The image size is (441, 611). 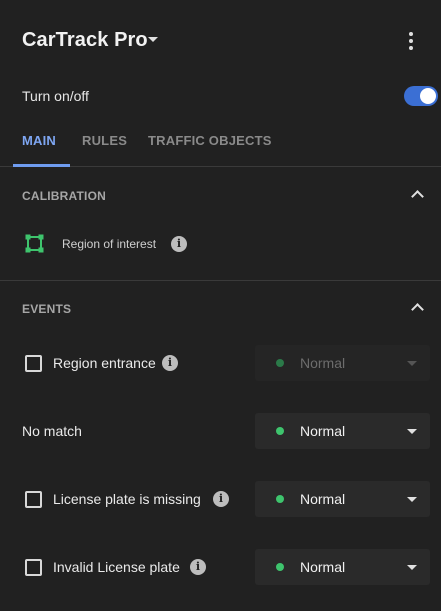 I want to click on event-row-license-plate-missing: License plate is missing i Normal, so click(x=220, y=499).